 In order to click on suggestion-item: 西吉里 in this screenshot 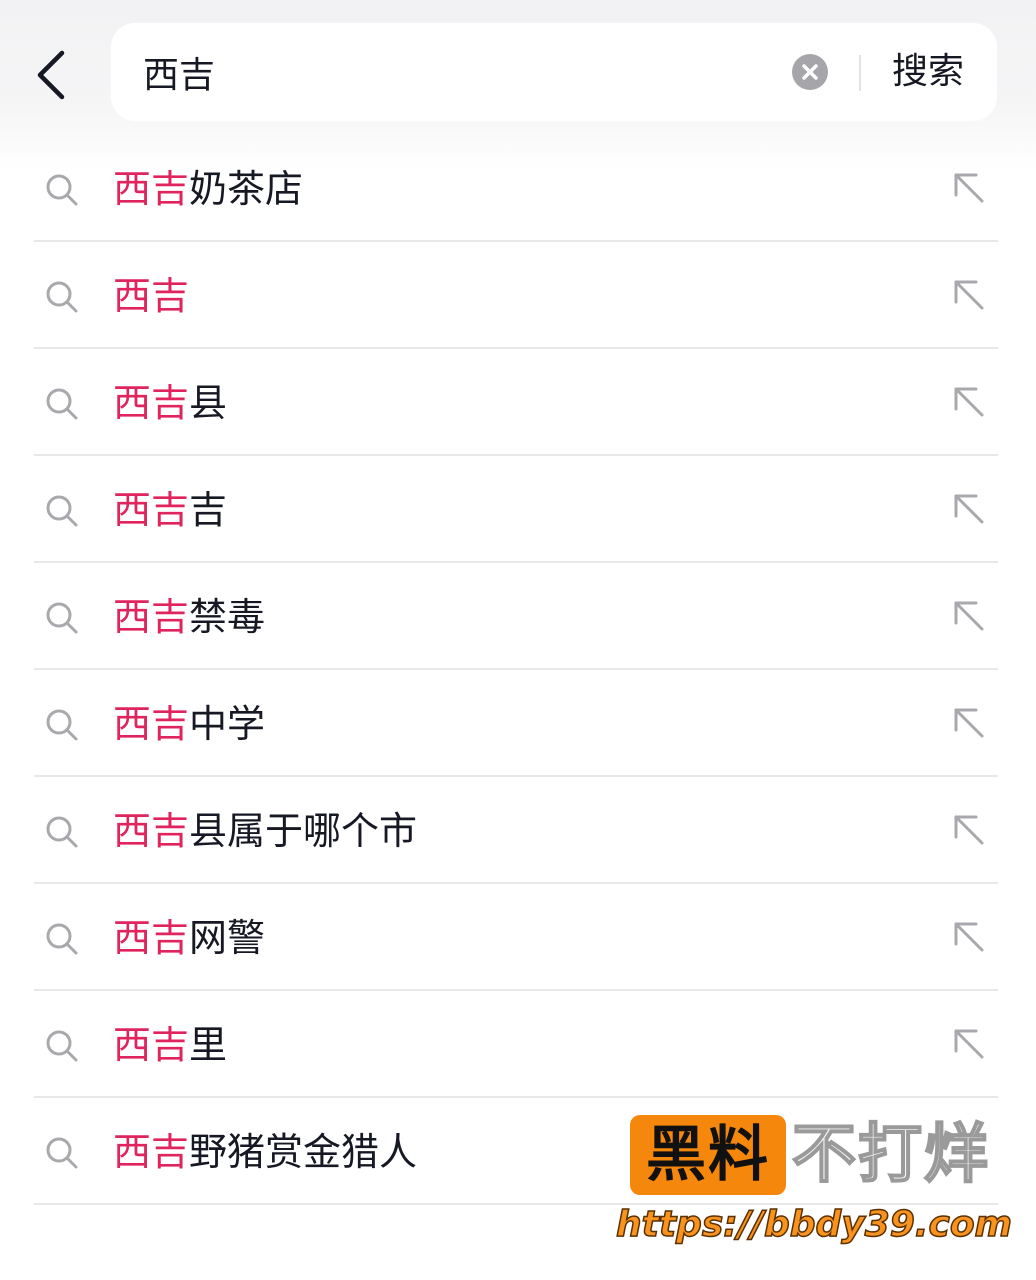, I will do `click(518, 1044)`.